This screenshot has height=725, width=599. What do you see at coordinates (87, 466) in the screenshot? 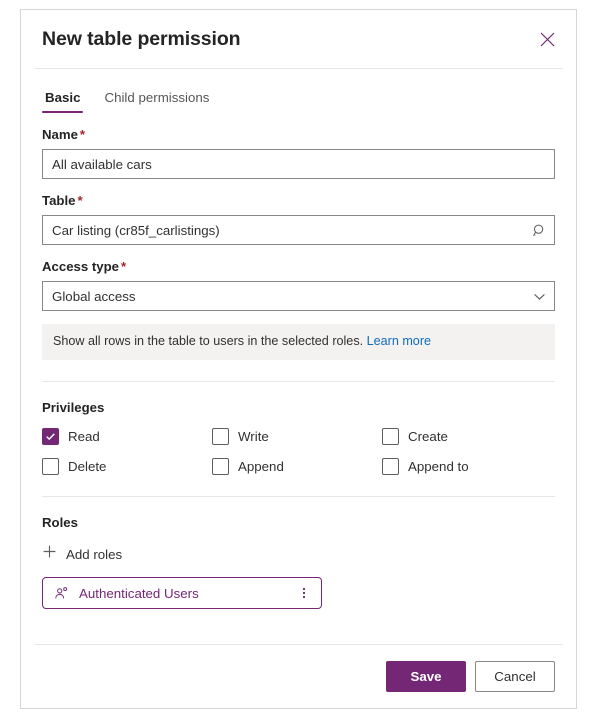
I see `privilege-delete-label: Delete` at bounding box center [87, 466].